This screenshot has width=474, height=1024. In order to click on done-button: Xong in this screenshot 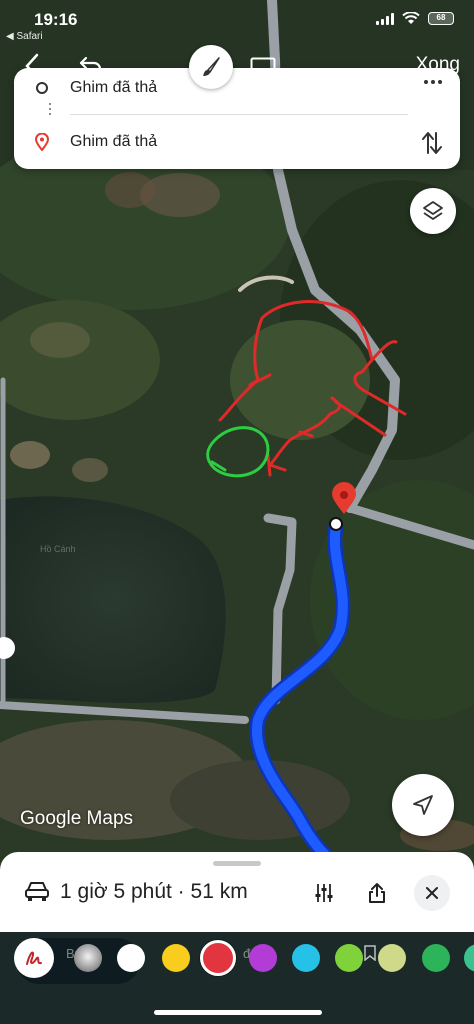, I will do `click(438, 65)`.